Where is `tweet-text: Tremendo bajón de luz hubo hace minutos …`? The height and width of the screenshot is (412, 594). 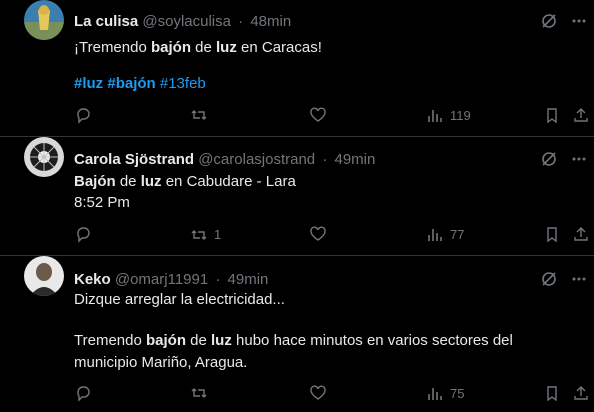 tweet-text: Tremendo bajón de luz hubo hace minutos … is located at coordinates (324, 341).